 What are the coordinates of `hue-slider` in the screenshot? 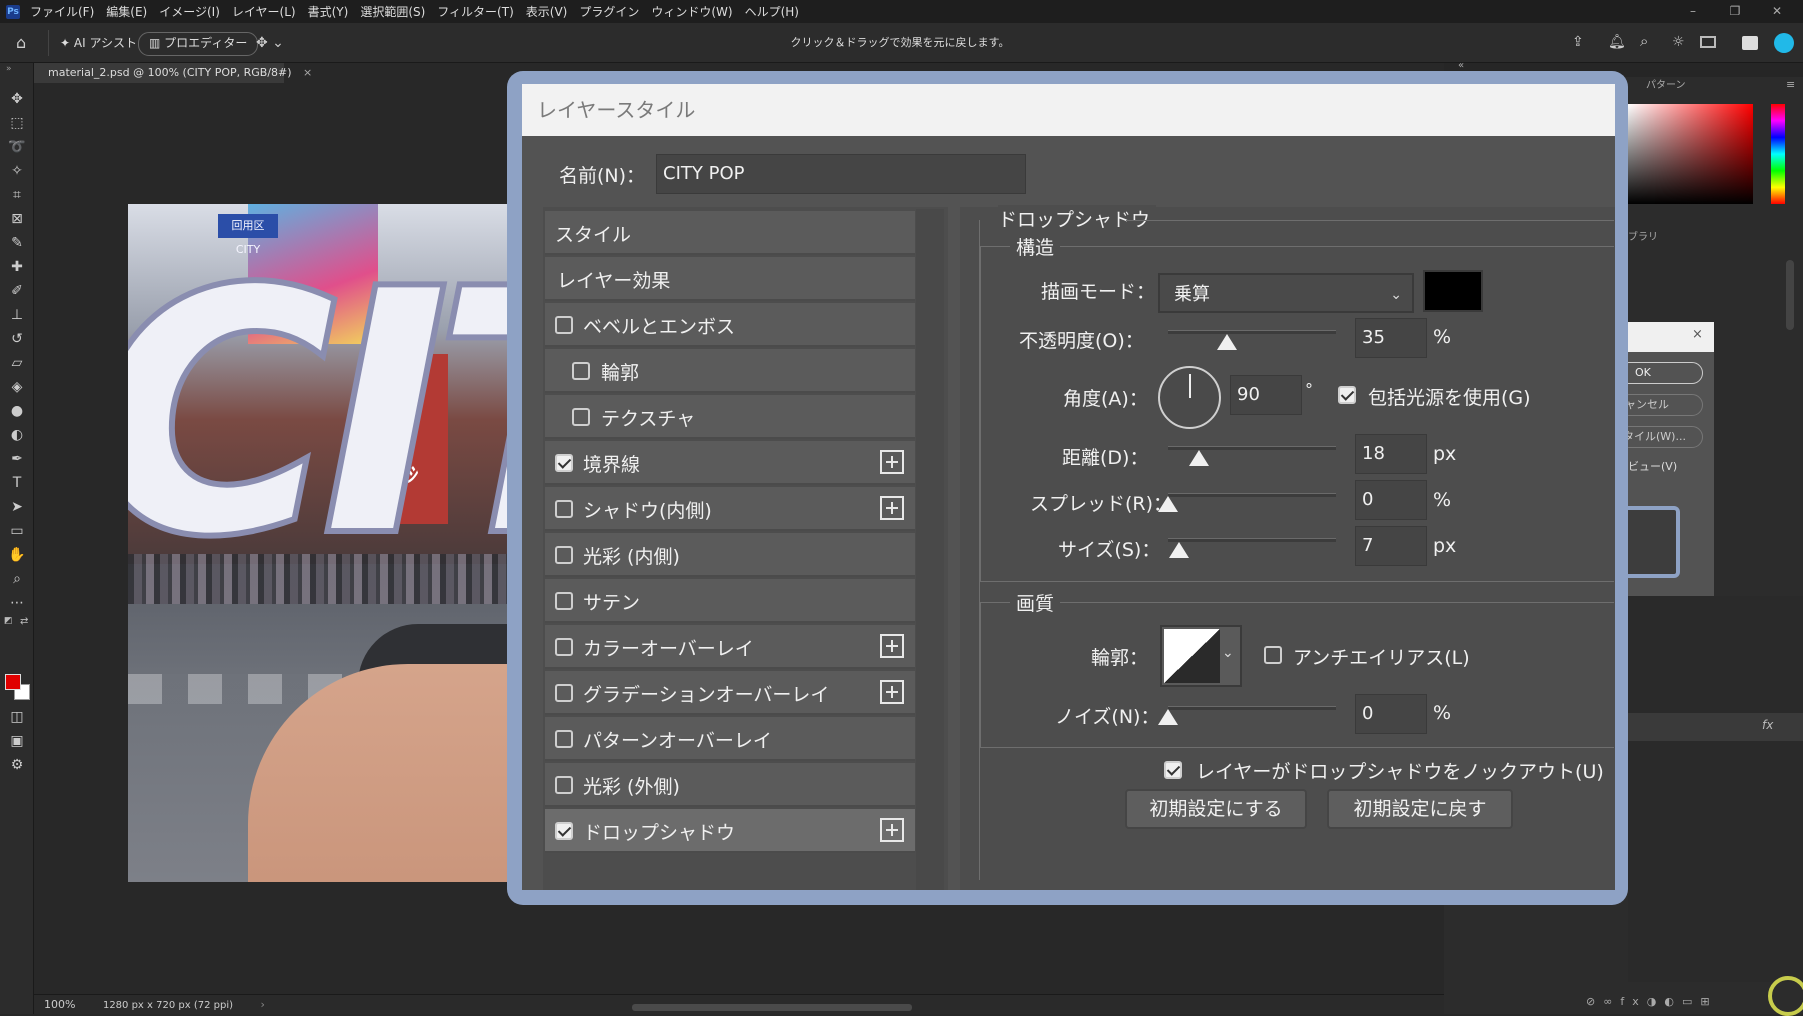 It's located at (1778, 154).